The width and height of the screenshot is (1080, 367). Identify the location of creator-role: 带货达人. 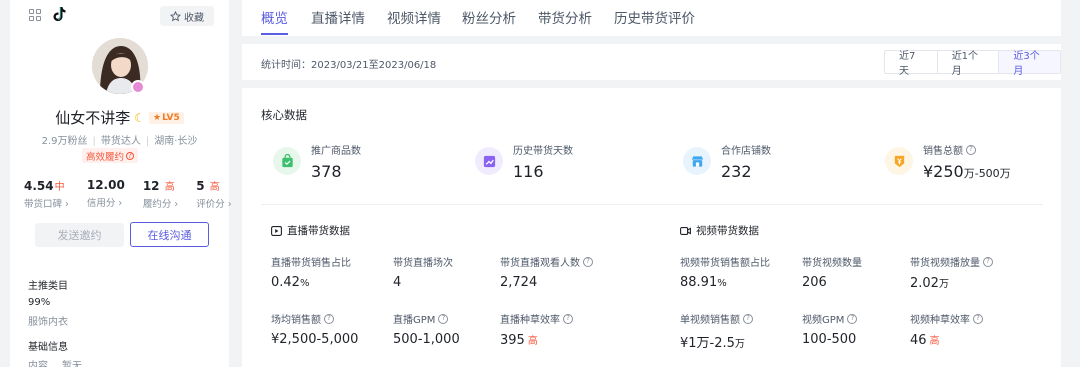
(120, 141).